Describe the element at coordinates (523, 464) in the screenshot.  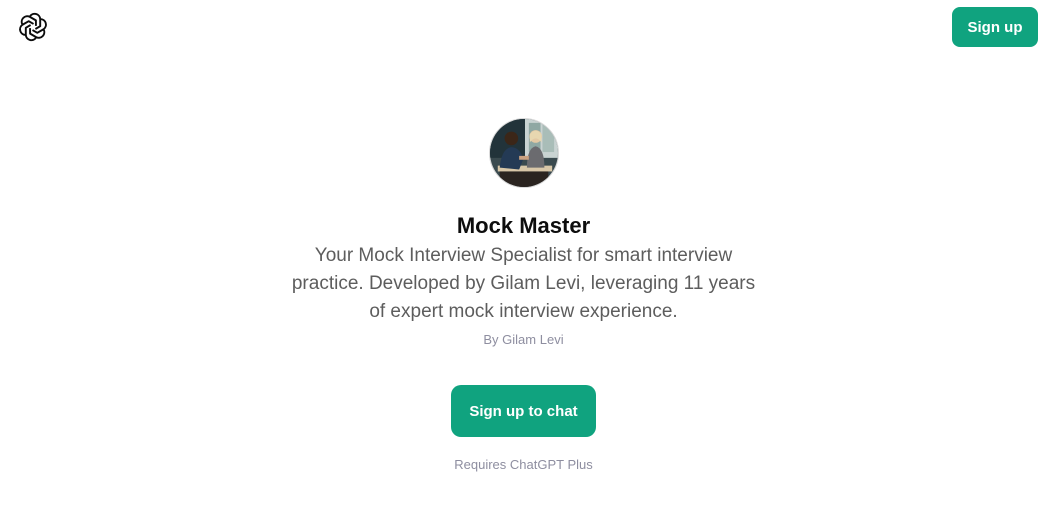
I see `plan-requirement-note: Requires ChatGPT Plus` at that location.